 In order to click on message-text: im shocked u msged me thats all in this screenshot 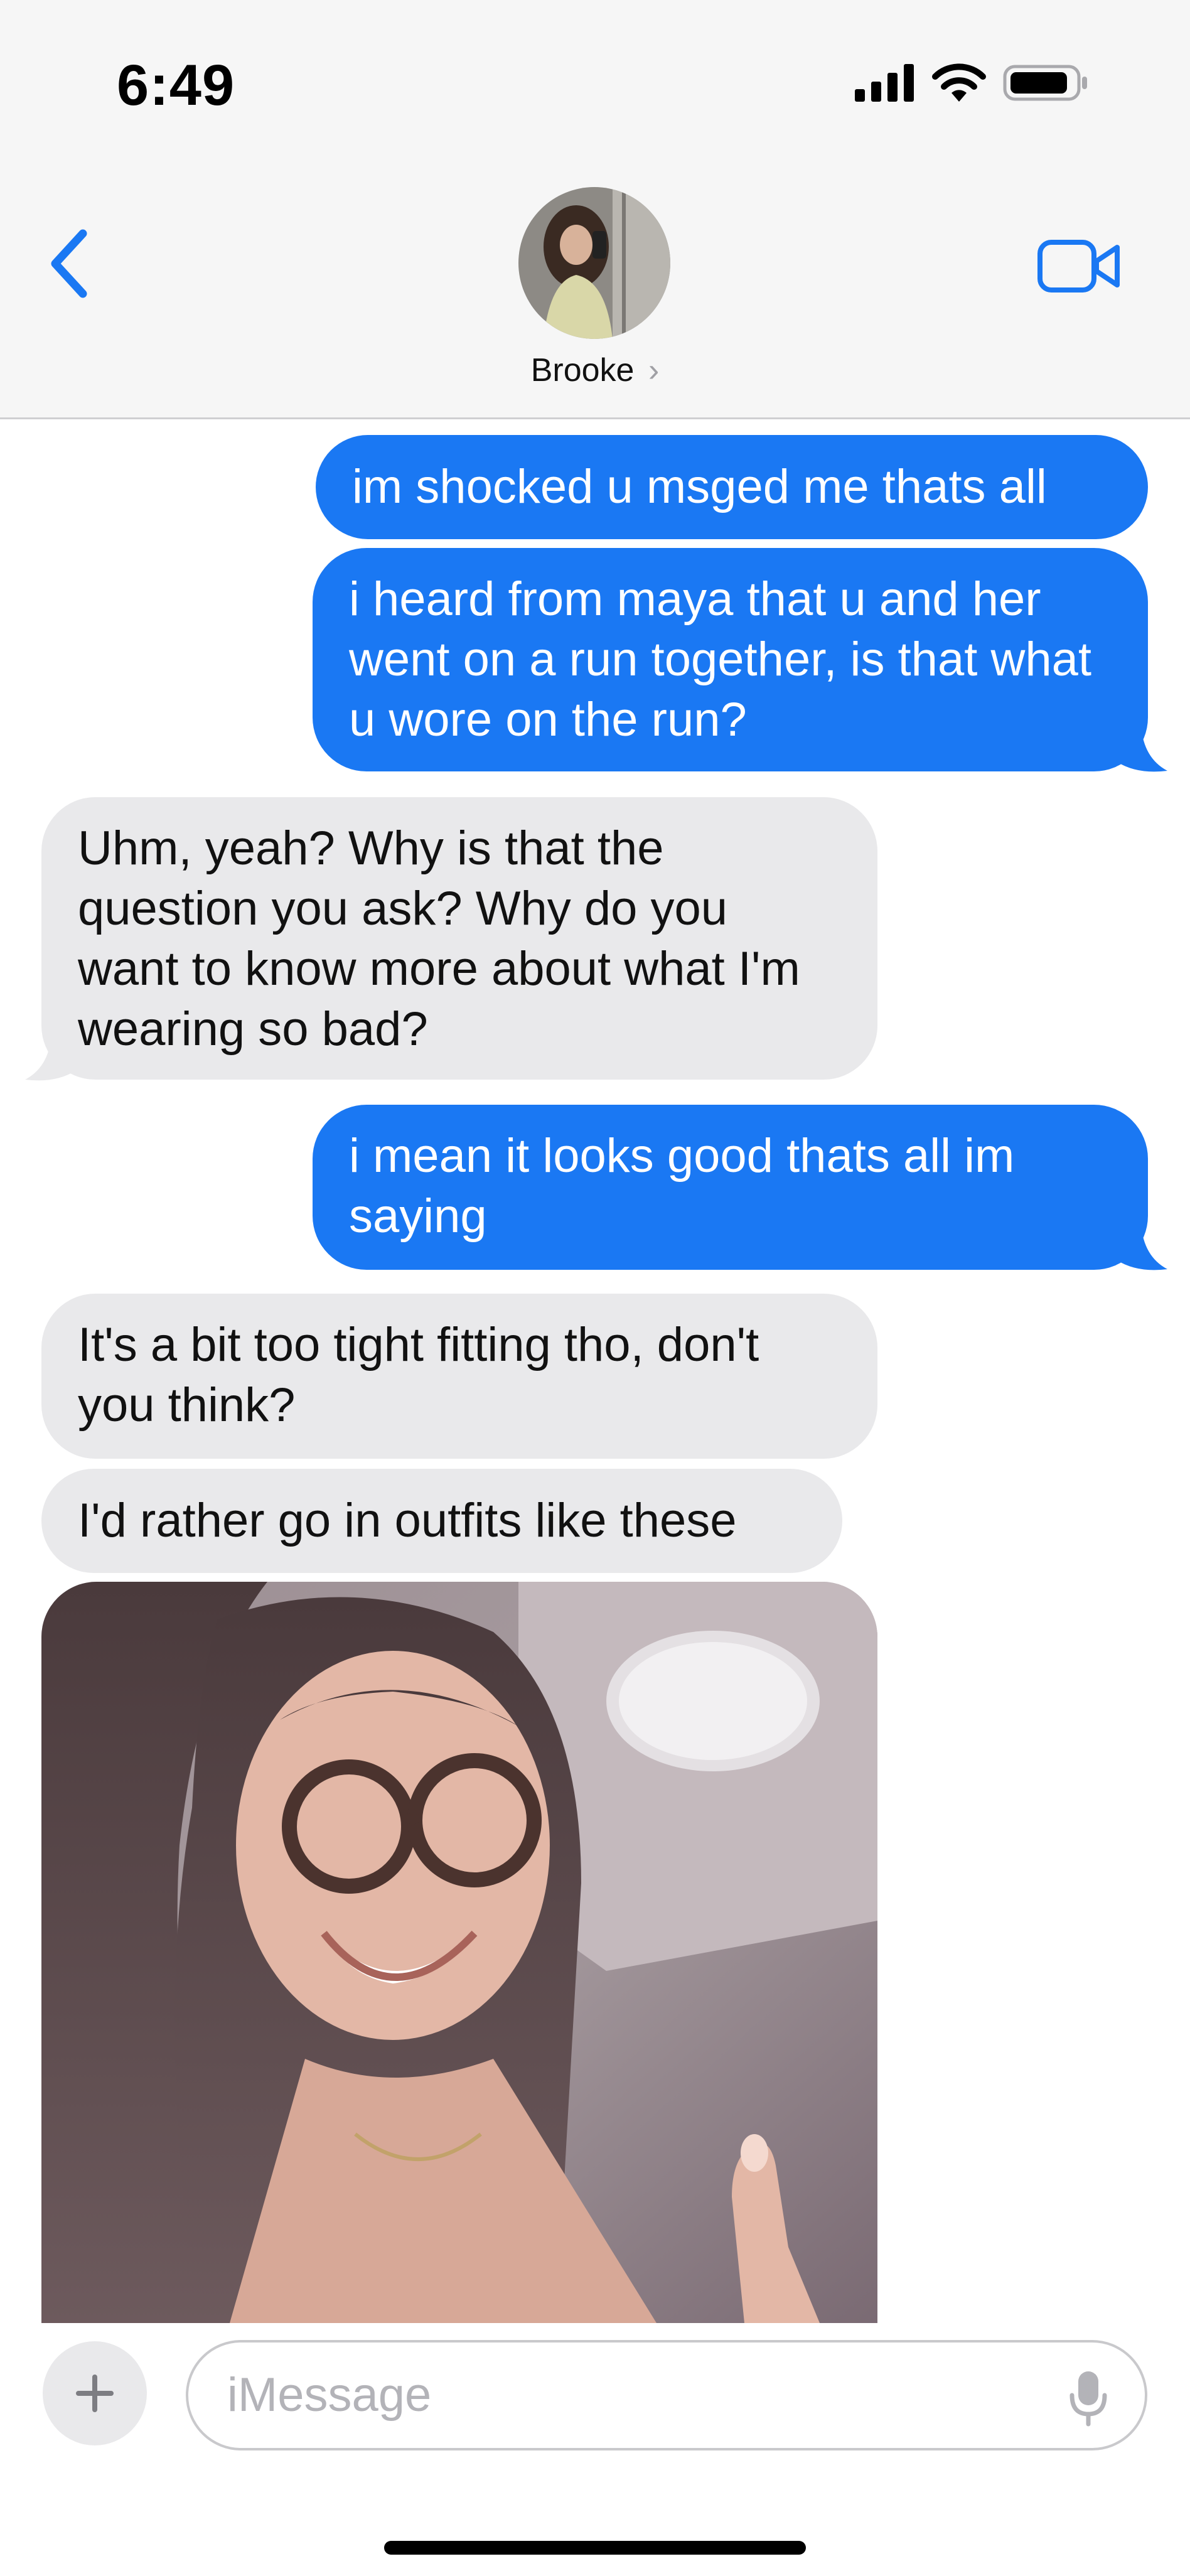, I will do `click(699, 486)`.